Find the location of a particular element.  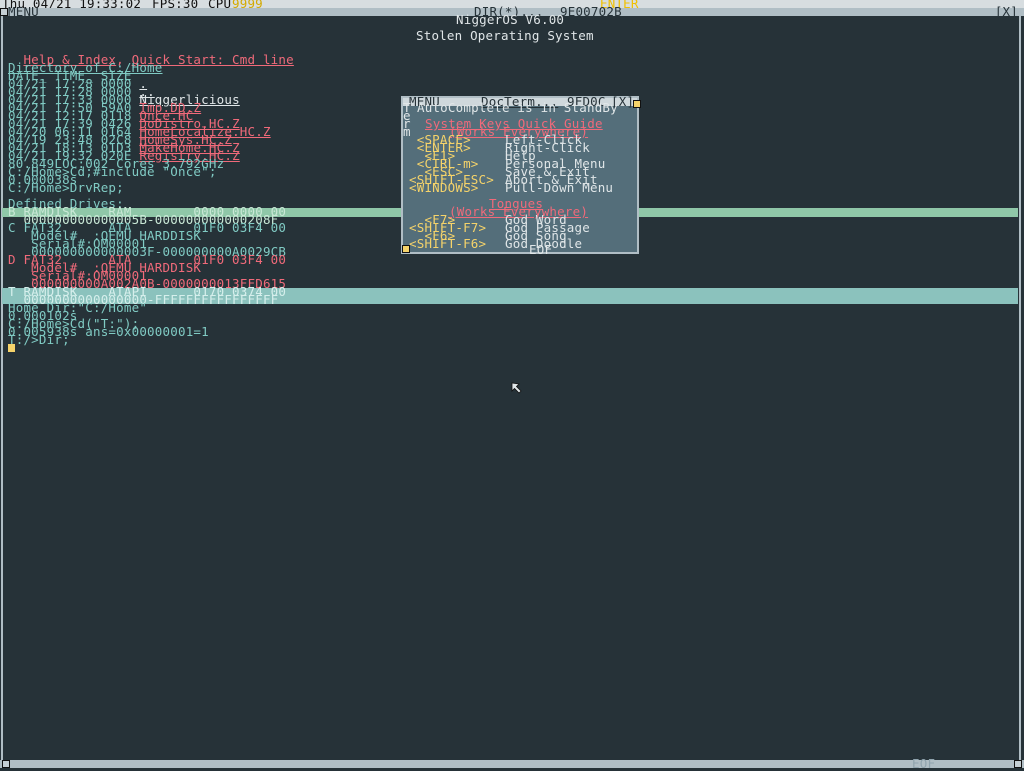

popup-resize-handle-top-right is located at coordinates (637, 104).